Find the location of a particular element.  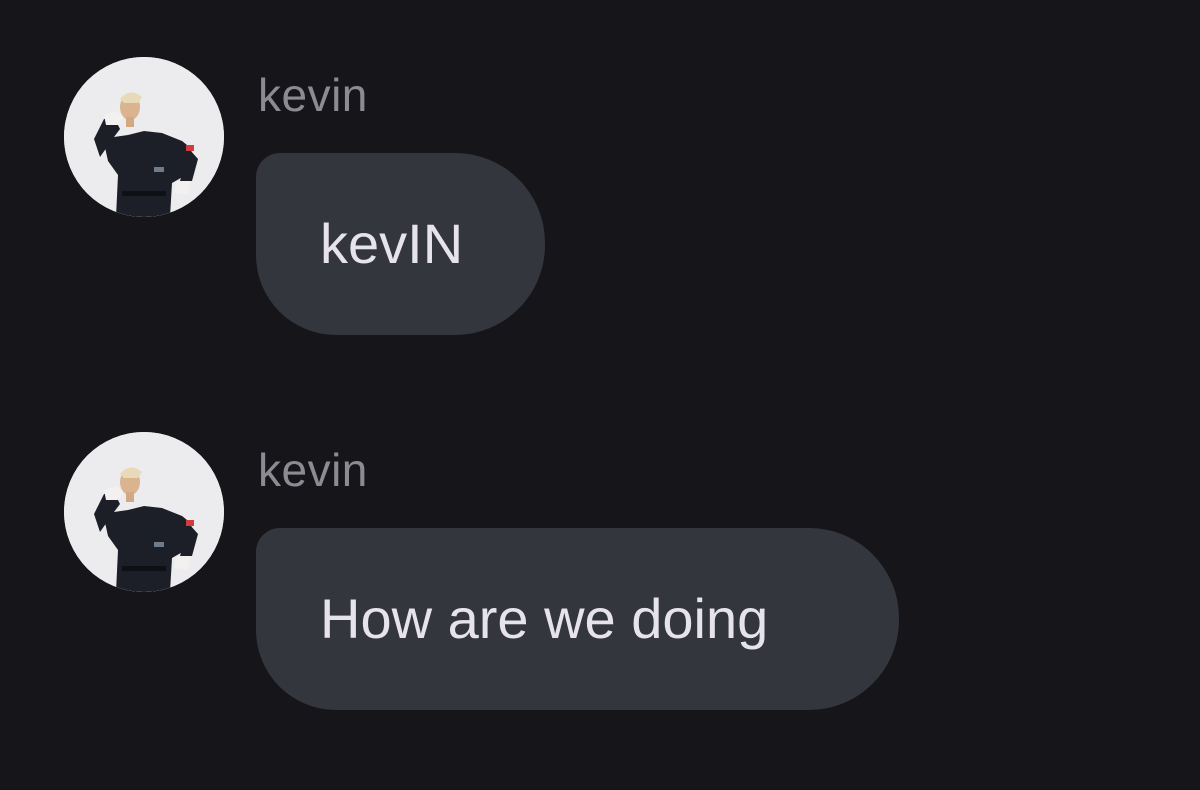

message-text: How are we doing is located at coordinates (544, 618).